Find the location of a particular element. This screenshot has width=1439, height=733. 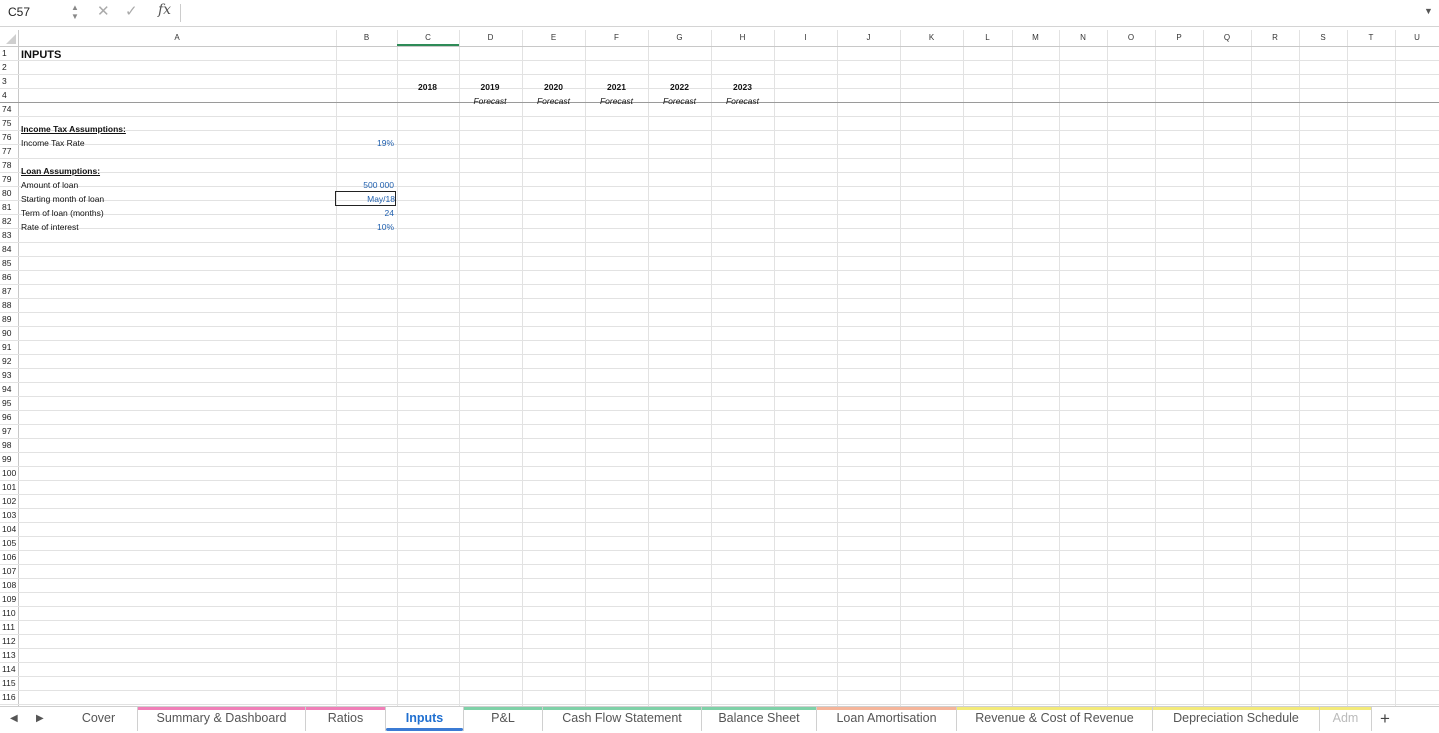

sheet-tab-inputs: Inputs is located at coordinates (425, 719).